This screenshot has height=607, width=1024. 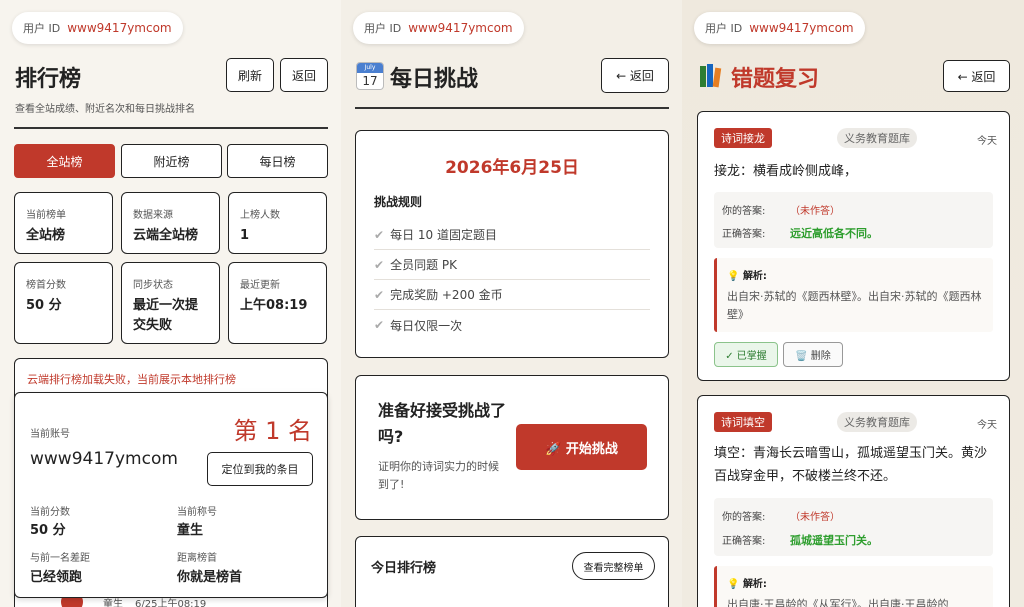 I want to click on rule-item: ✔ 全员同题 PK, so click(x=512, y=265).